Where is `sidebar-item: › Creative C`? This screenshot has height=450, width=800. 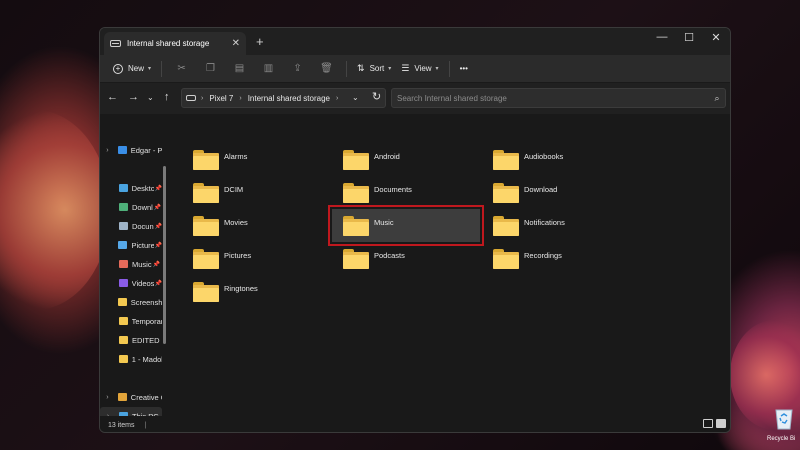
sidebar-item: › Creative C is located at coordinates (131, 397).